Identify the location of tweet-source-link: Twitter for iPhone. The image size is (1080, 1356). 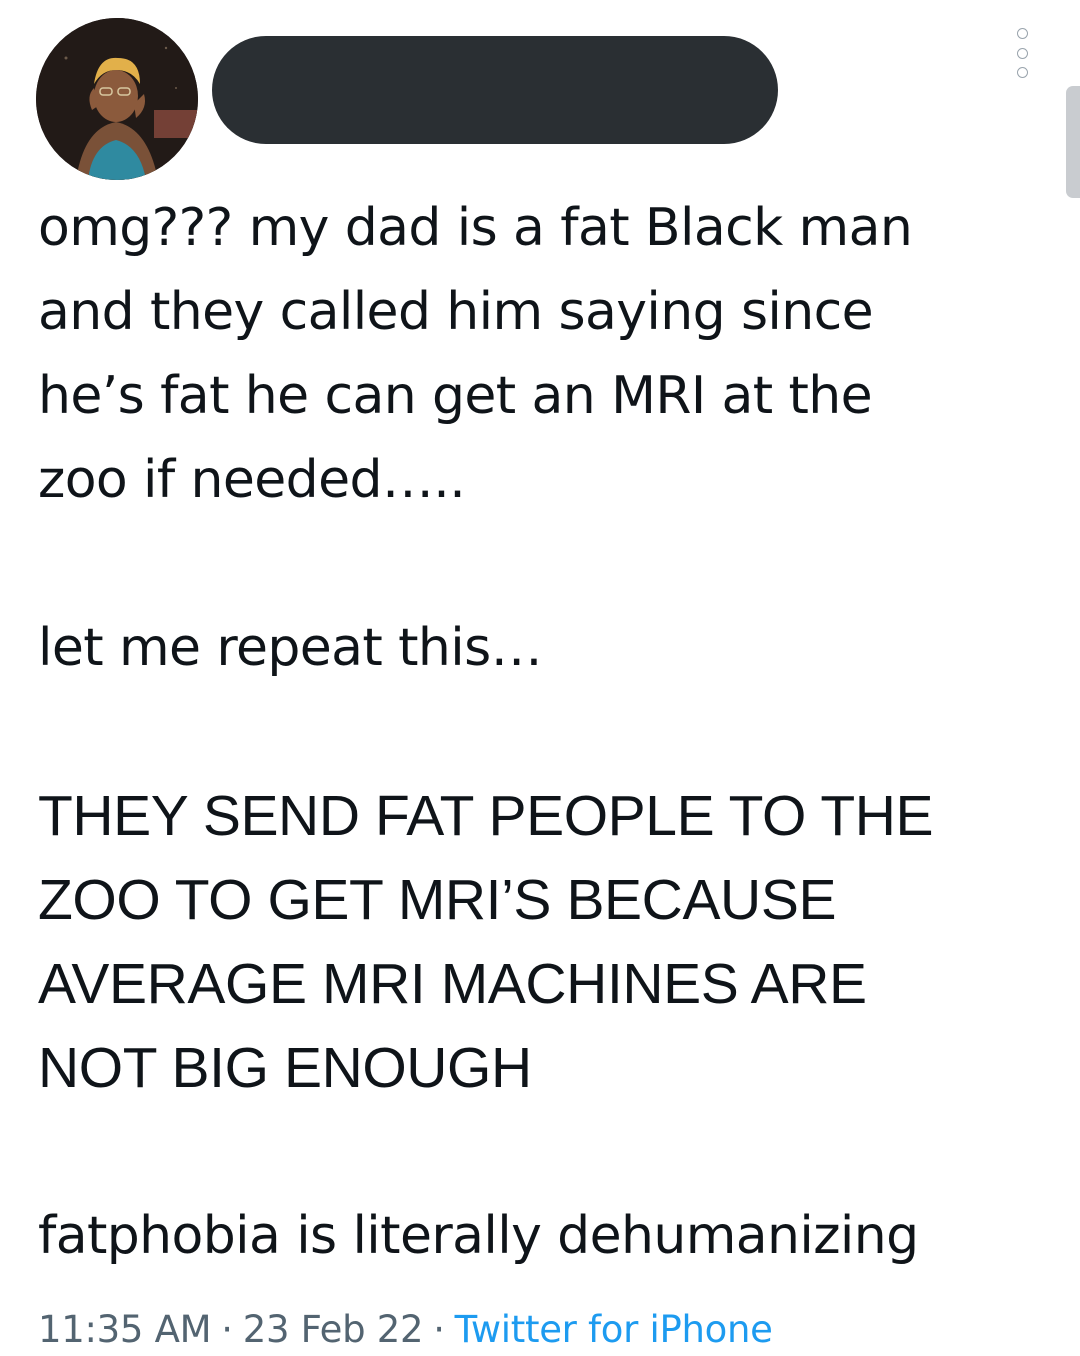
(614, 1329).